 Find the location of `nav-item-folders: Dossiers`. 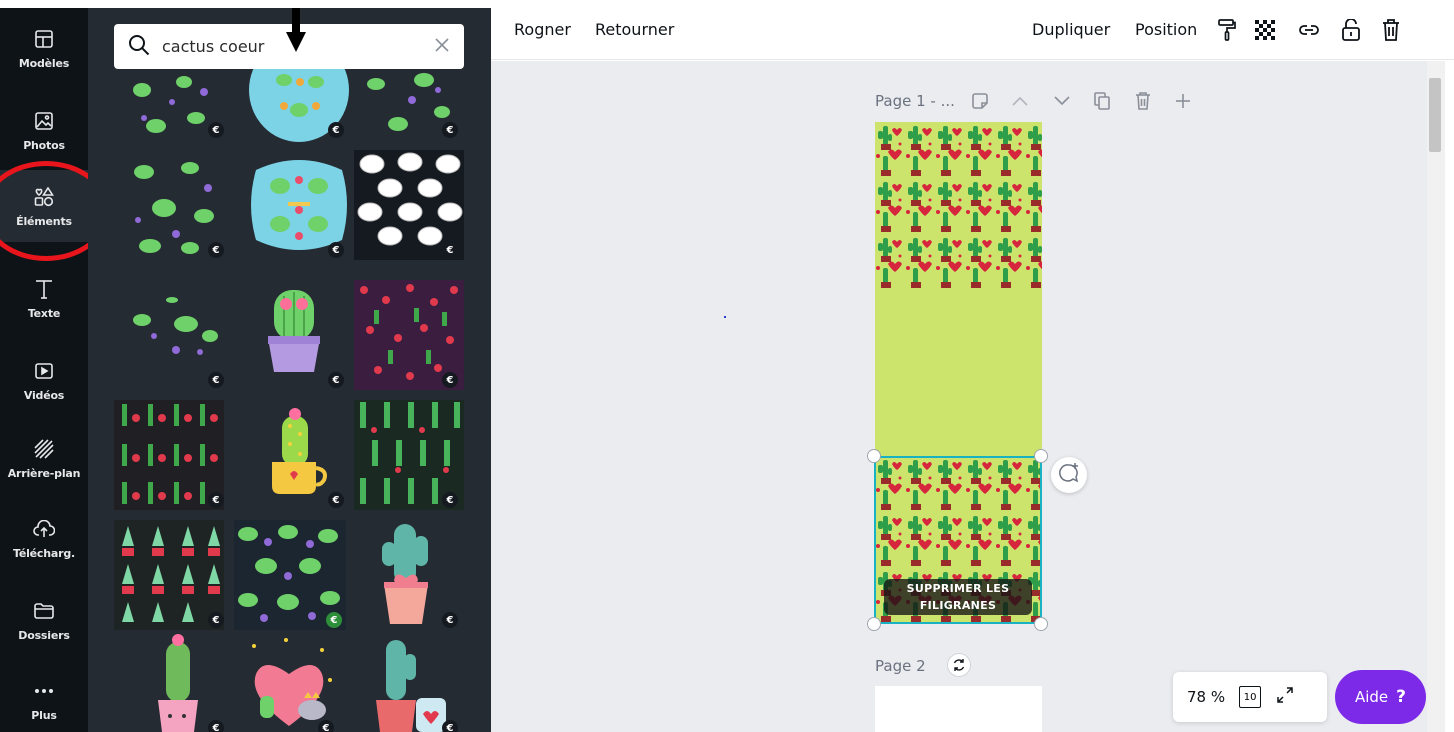

nav-item-folders: Dossiers is located at coordinates (44, 620).